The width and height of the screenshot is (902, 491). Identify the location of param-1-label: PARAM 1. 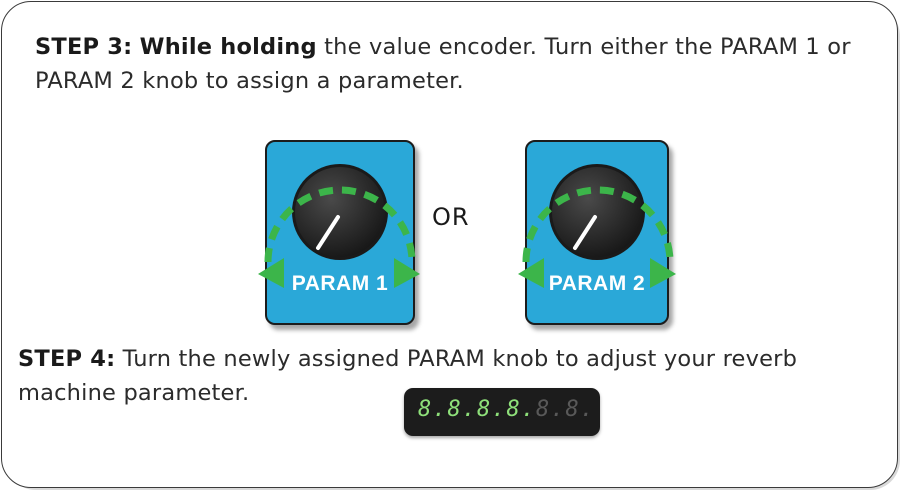
(340, 283).